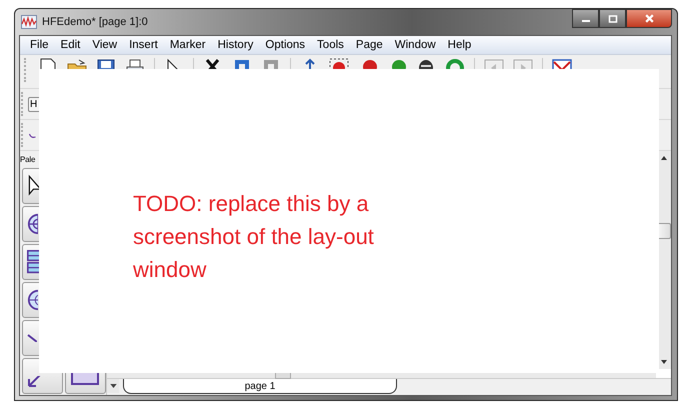  I want to click on page-tab: page 1, so click(260, 386).